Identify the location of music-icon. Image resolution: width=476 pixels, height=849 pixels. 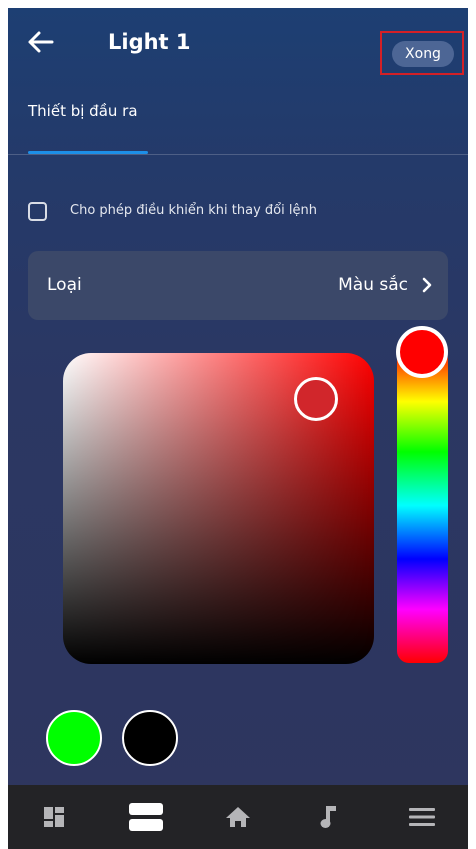
(328, 817).